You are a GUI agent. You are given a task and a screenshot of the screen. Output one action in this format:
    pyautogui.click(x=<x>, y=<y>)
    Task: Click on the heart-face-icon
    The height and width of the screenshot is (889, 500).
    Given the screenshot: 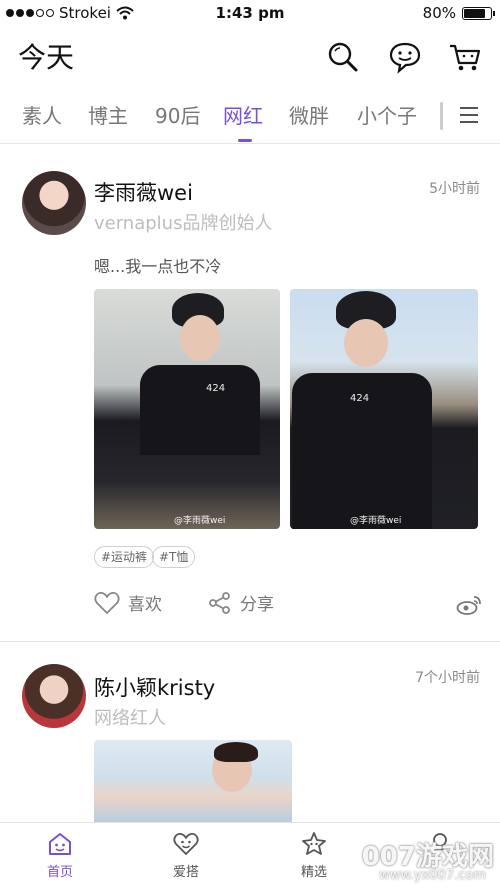 What is the action you would take?
    pyautogui.click(x=186, y=844)
    